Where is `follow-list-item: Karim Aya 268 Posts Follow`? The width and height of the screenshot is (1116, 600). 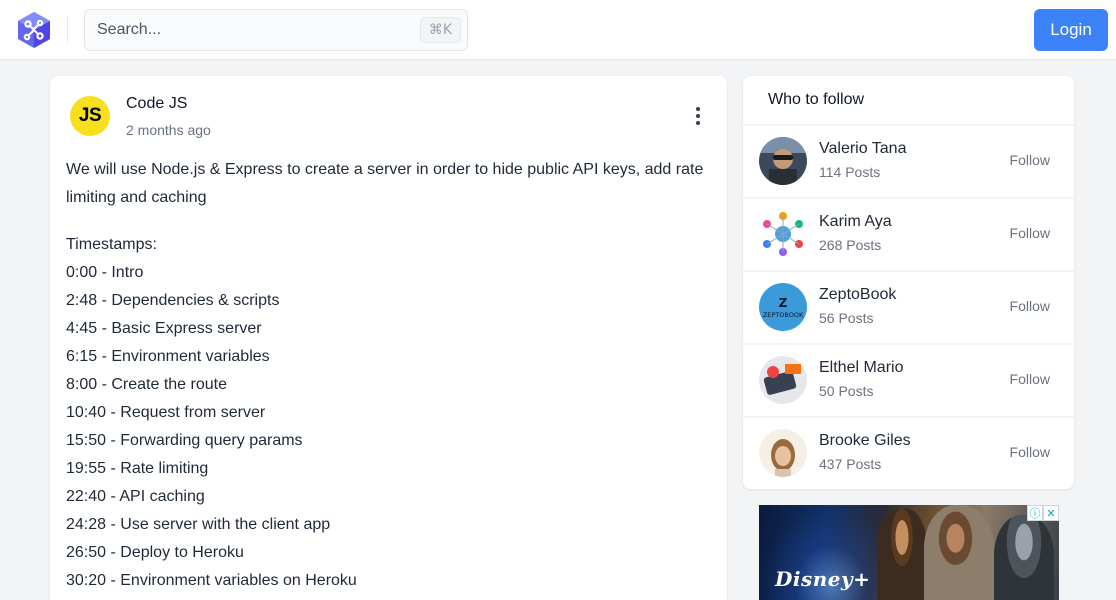
follow-list-item: Karim Aya 268 Posts Follow is located at coordinates (908, 233).